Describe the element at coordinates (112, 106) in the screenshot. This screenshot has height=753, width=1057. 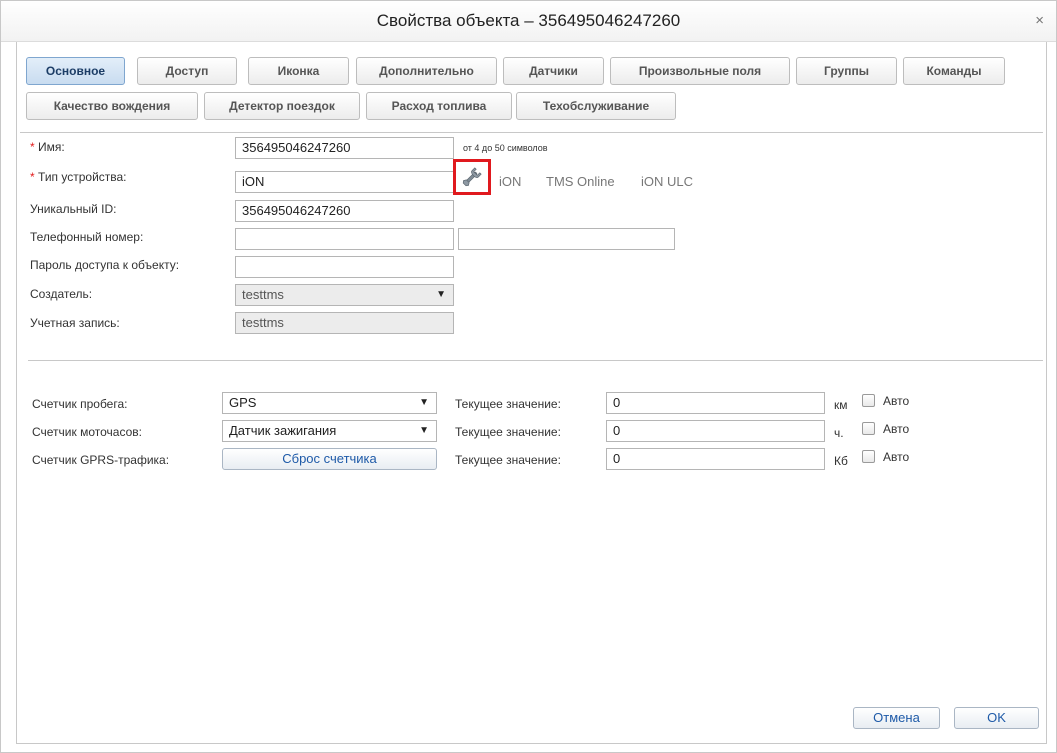
I see `tab-driving-quality: Качество вождения` at that location.